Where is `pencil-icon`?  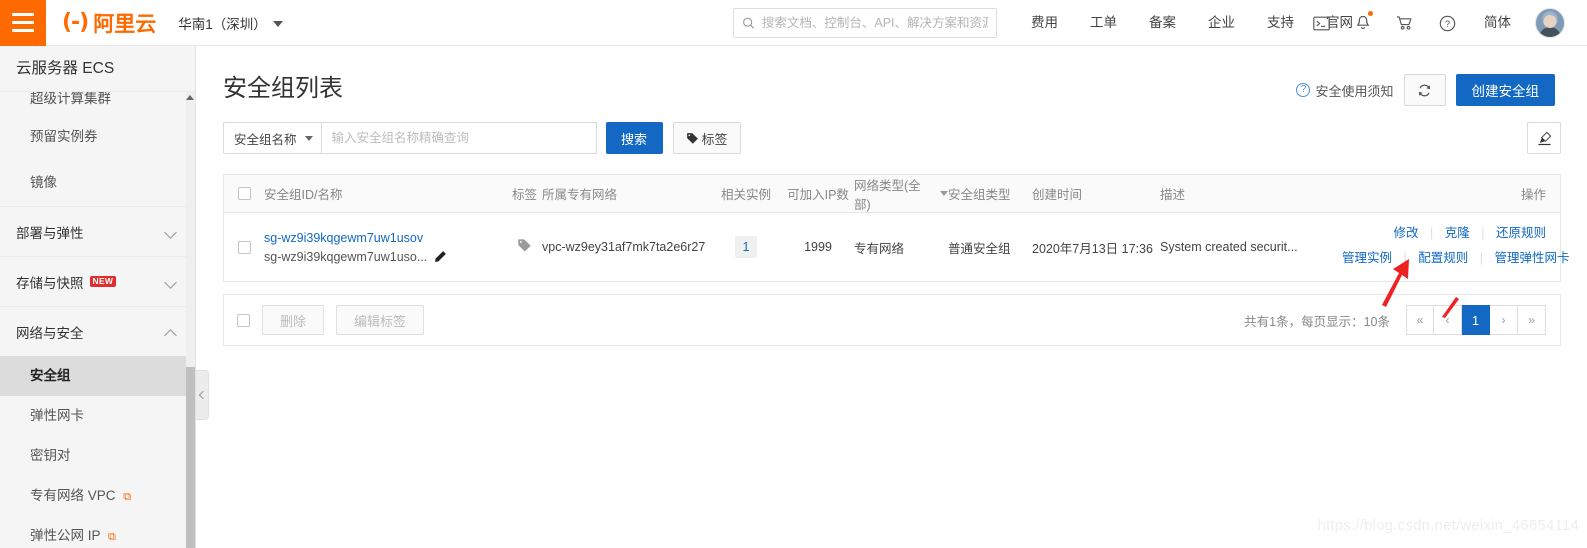 pencil-icon is located at coordinates (440, 256).